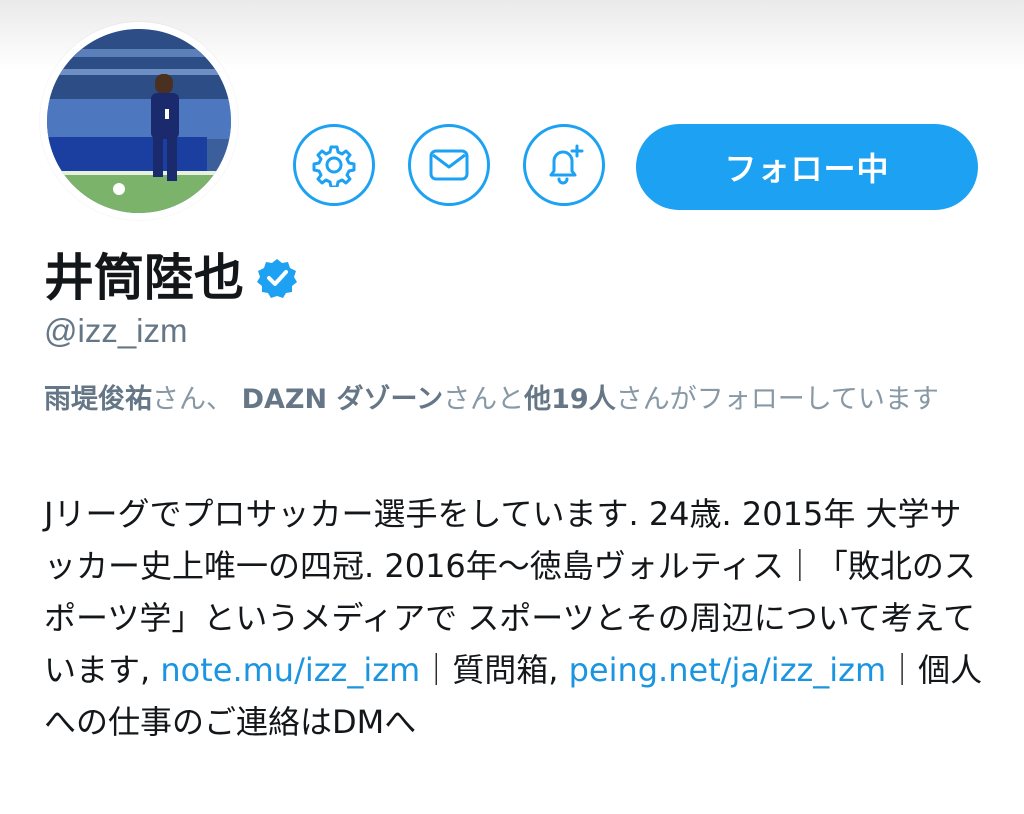 This screenshot has width=1024, height=814. What do you see at coordinates (342, 399) in the screenshot?
I see `follower-name: DAZN ダゾーン` at bounding box center [342, 399].